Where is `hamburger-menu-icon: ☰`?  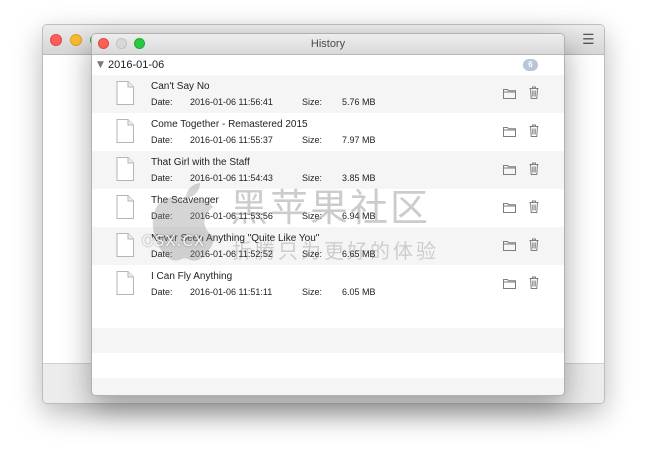 hamburger-menu-icon: ☰ is located at coordinates (589, 40).